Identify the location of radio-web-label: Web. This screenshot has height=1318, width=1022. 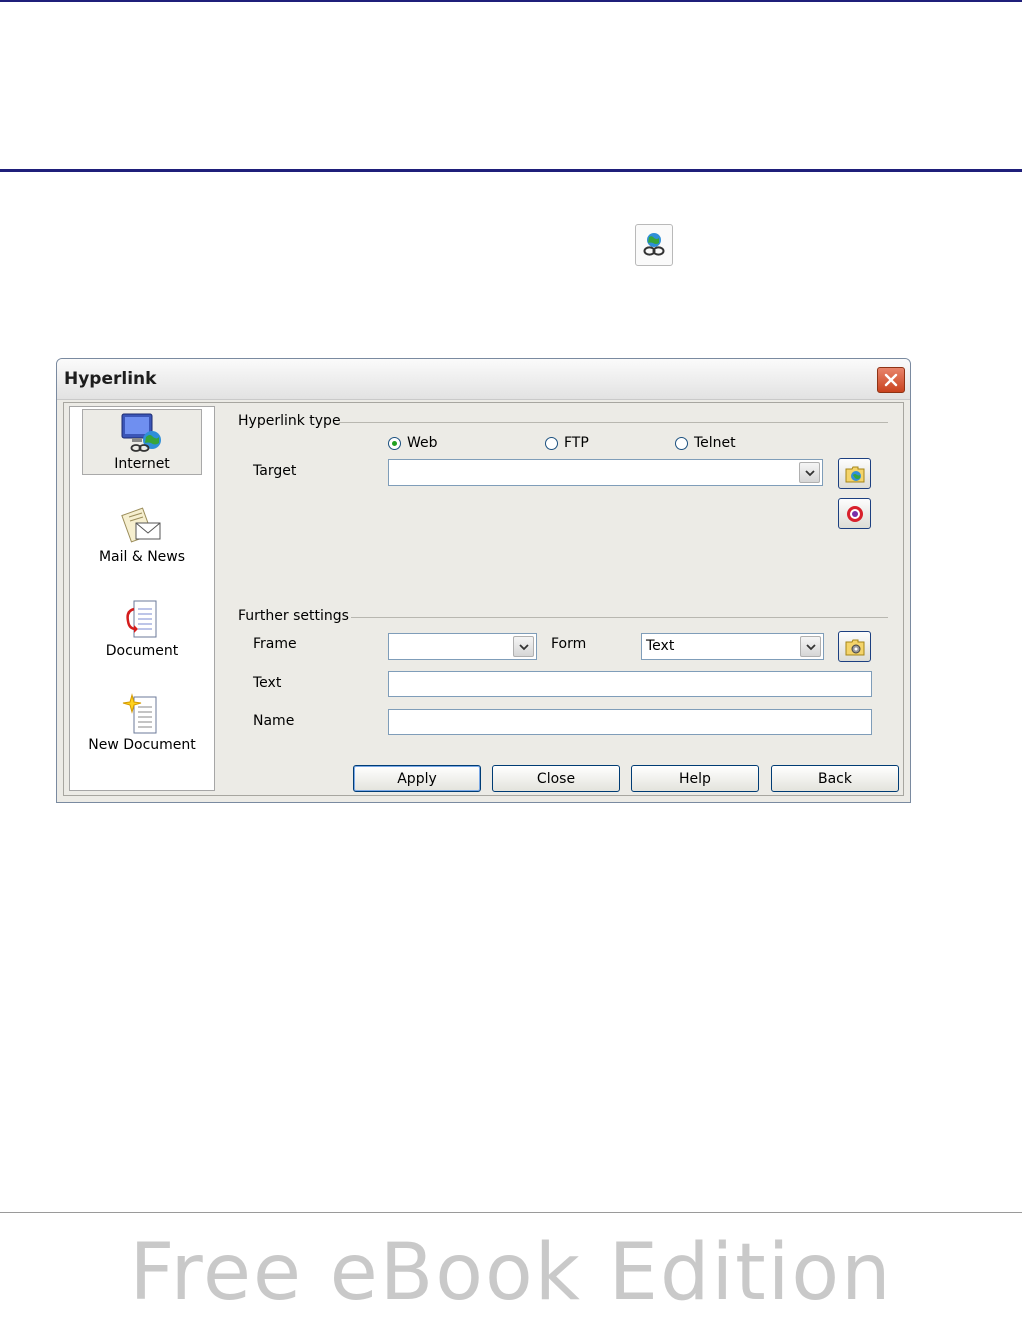
(422, 443).